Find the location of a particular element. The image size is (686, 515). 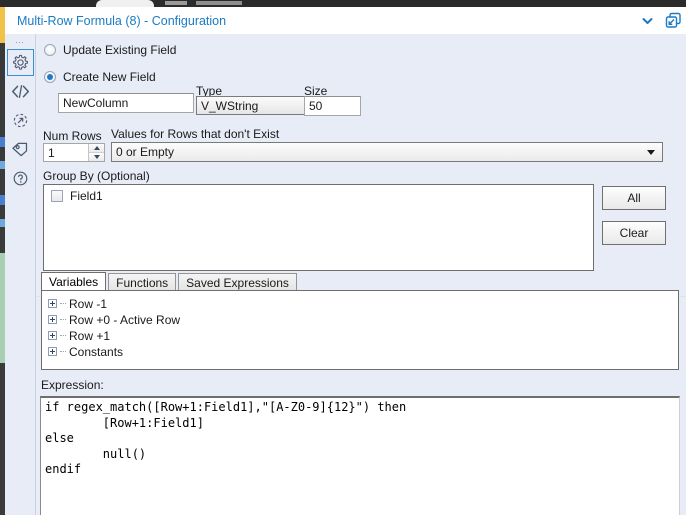

tab-functions: Functions is located at coordinates (142, 282).